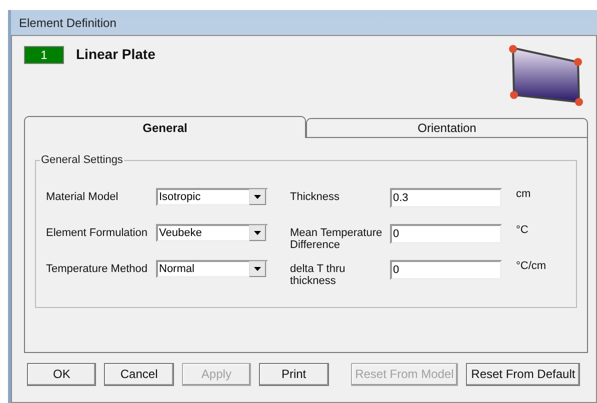 The image size is (597, 403). Describe the element at coordinates (139, 374) in the screenshot. I see `dialog-button: Cancel` at that location.